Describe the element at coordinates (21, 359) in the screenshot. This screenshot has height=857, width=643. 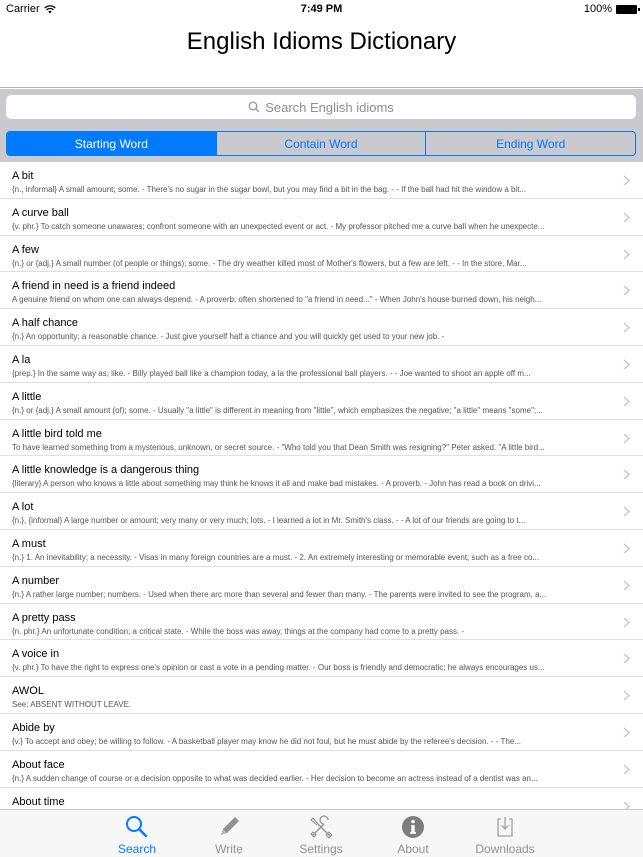
I see `idiom-title: A la` at that location.